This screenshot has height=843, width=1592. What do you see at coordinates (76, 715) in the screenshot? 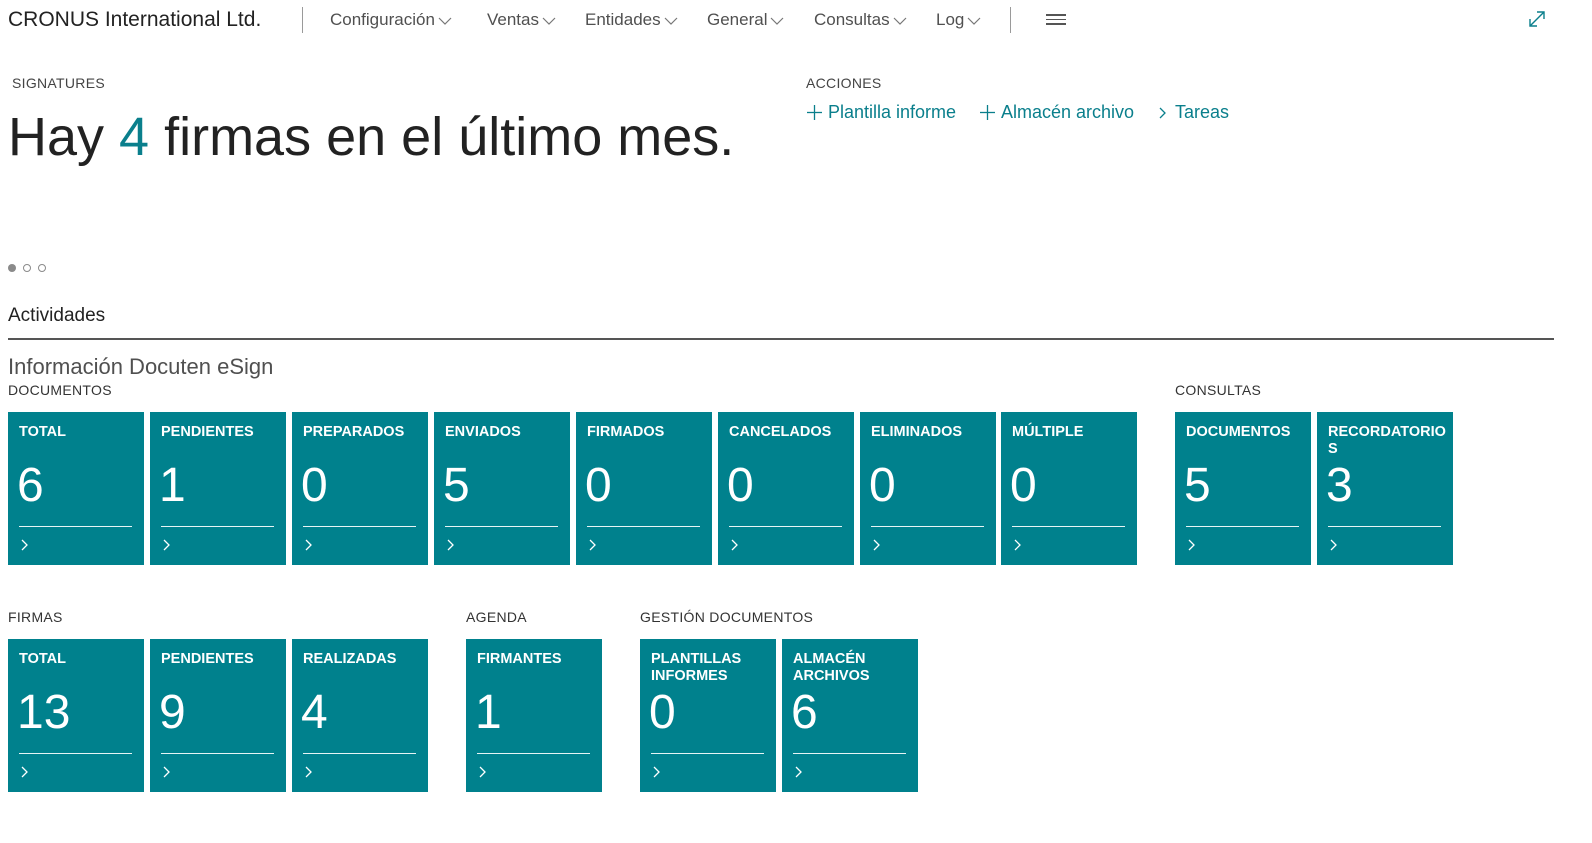
I see `tile-firmas-total: TOTAL 13` at bounding box center [76, 715].